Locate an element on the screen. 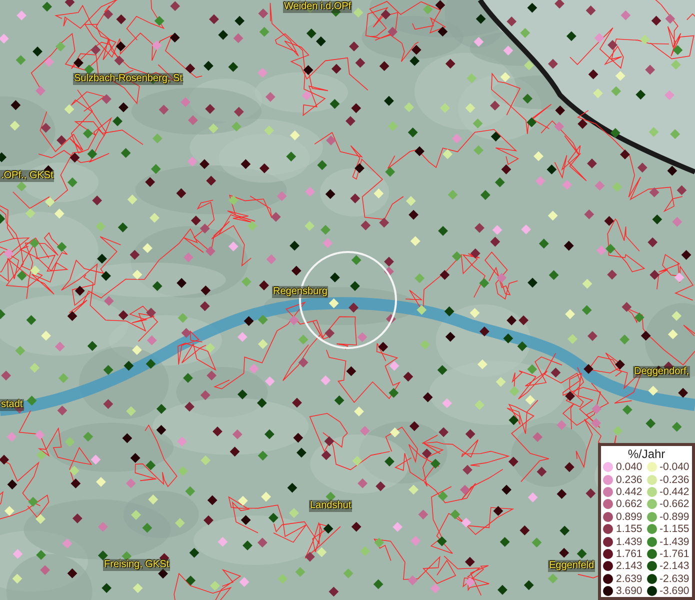  legend-value: 3.690 is located at coordinates (630, 591).